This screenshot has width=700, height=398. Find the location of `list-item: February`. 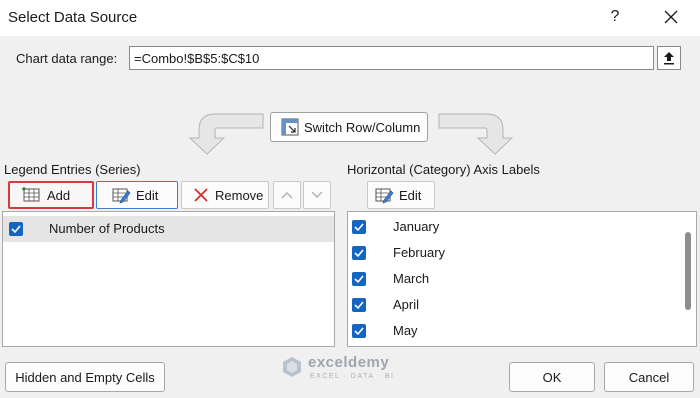

list-item: February is located at coordinates (513, 253).